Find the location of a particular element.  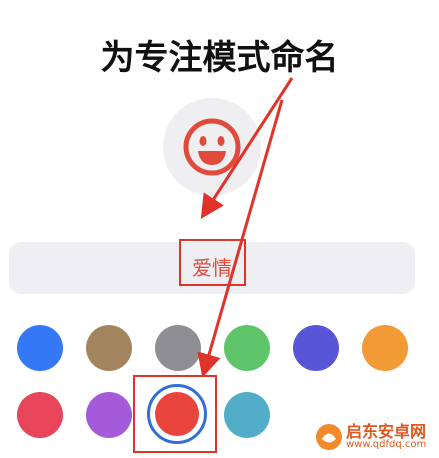

watermark-url: www.qdfdq.com is located at coordinates (386, 444).